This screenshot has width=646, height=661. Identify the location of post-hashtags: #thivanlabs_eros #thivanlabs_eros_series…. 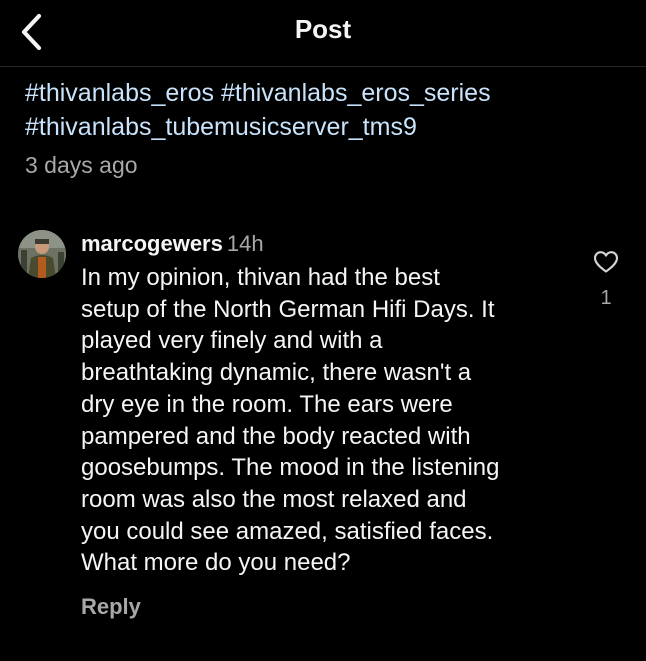
(325, 110).